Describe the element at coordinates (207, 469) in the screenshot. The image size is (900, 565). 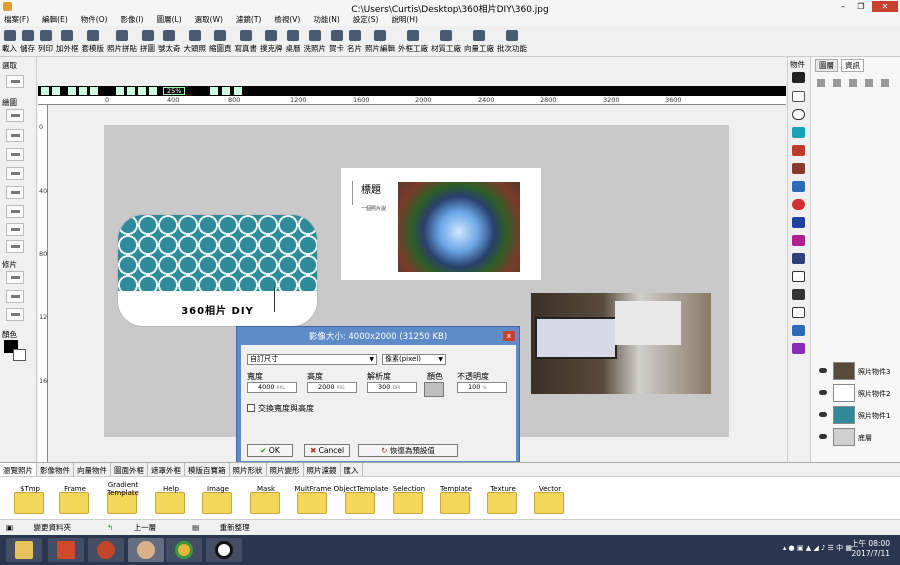
I see `tab-templates: 模版百寶箱` at that location.